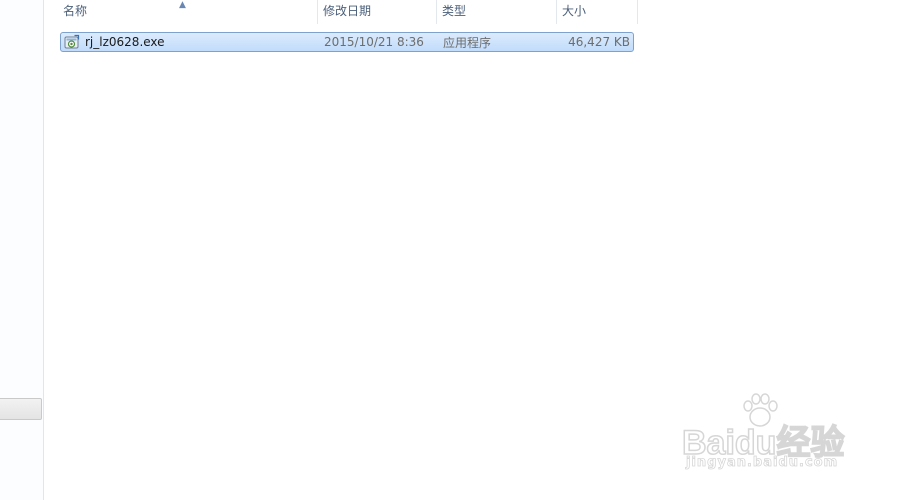  Describe the element at coordinates (190, 42) in the screenshot. I see `file-name-cell: rj_lz0628.exe` at that location.